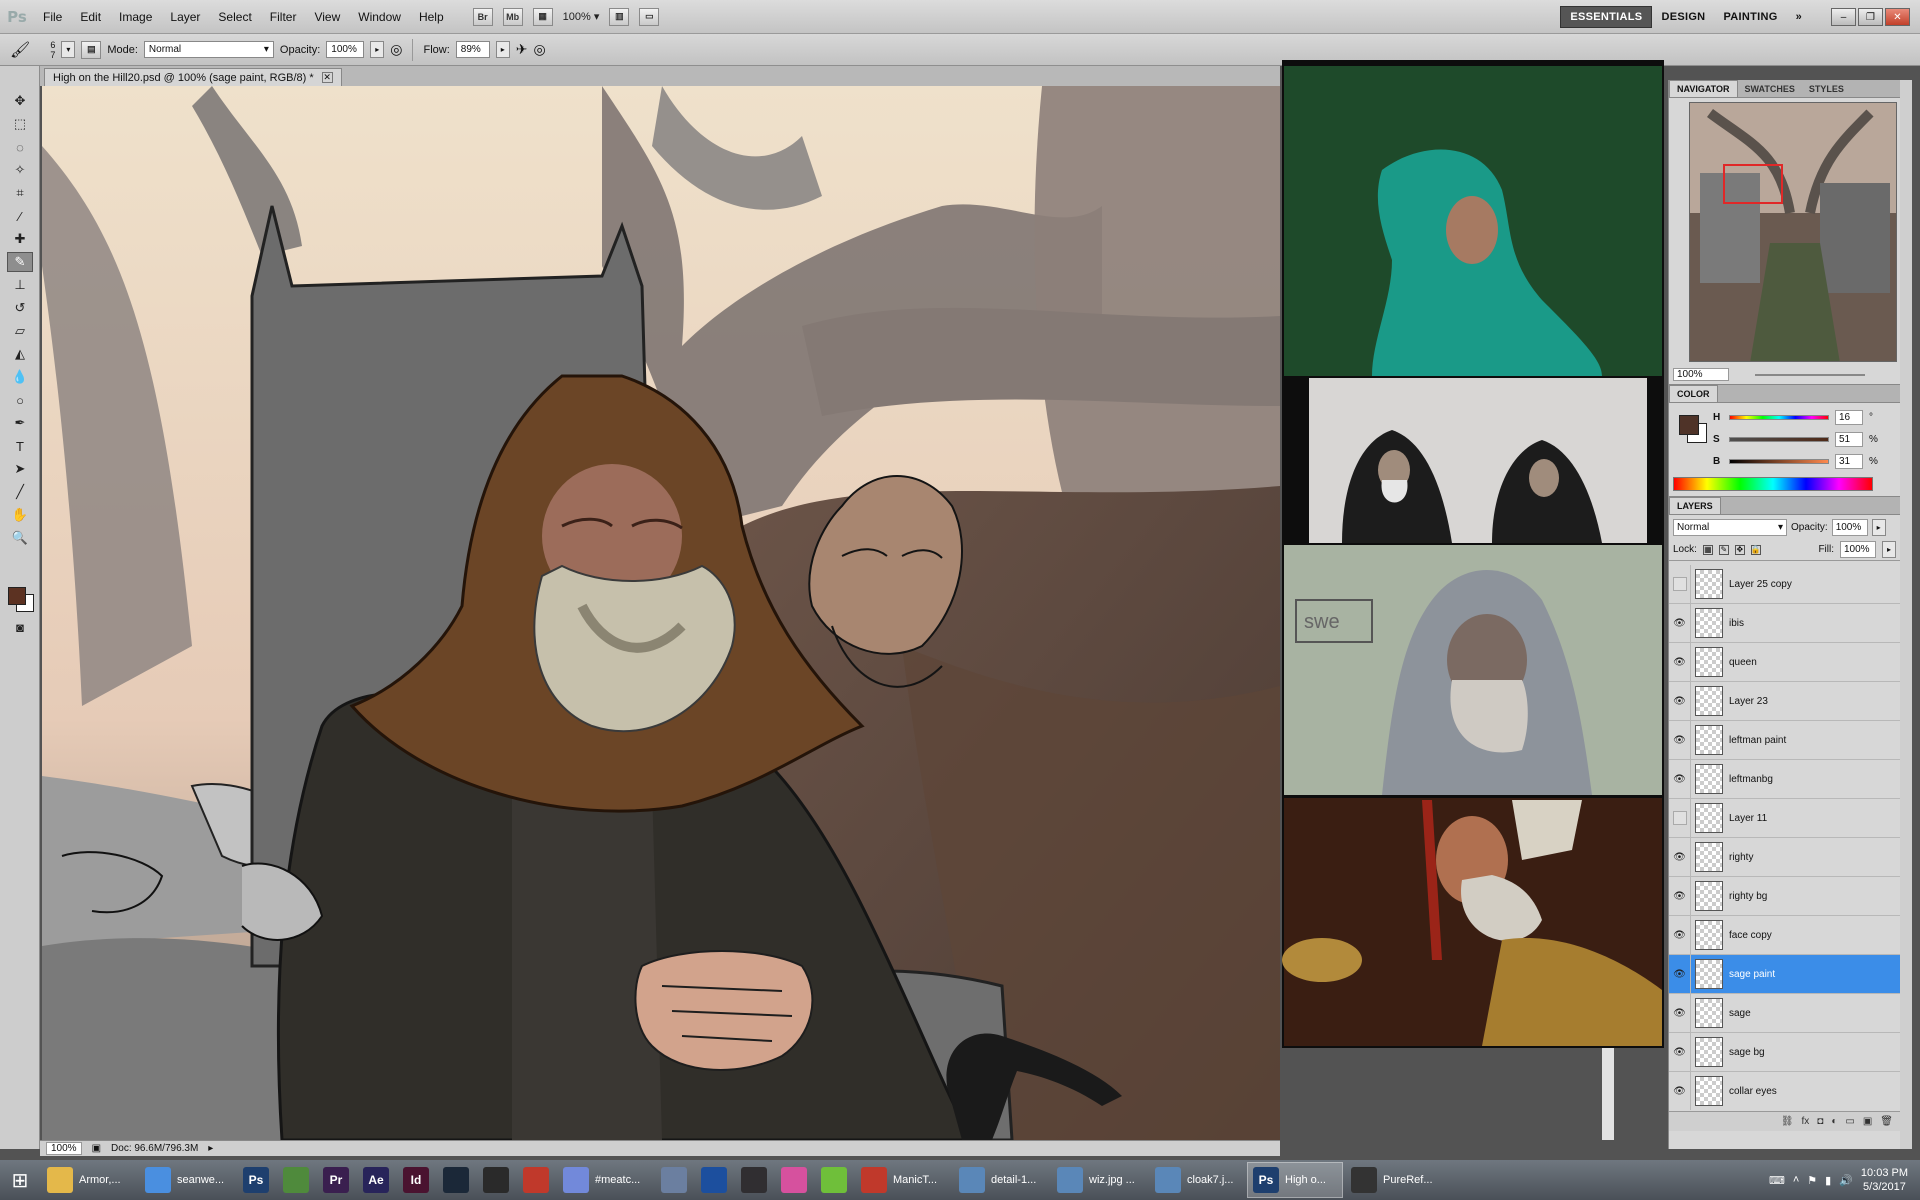  What do you see at coordinates (1707, 549) in the screenshot?
I see `lock-transparency-icon: ▦` at bounding box center [1707, 549].